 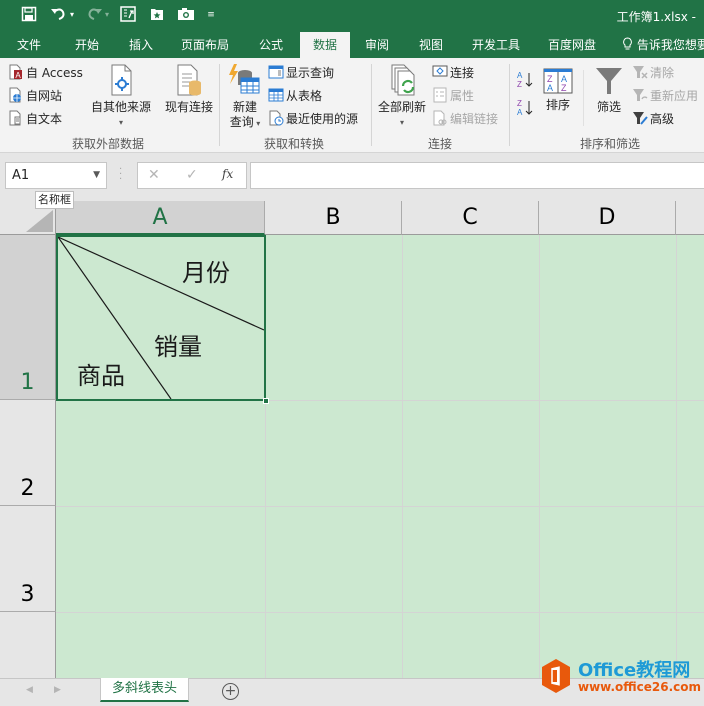 I want to click on header-label-month: 月份, so click(x=206, y=273).